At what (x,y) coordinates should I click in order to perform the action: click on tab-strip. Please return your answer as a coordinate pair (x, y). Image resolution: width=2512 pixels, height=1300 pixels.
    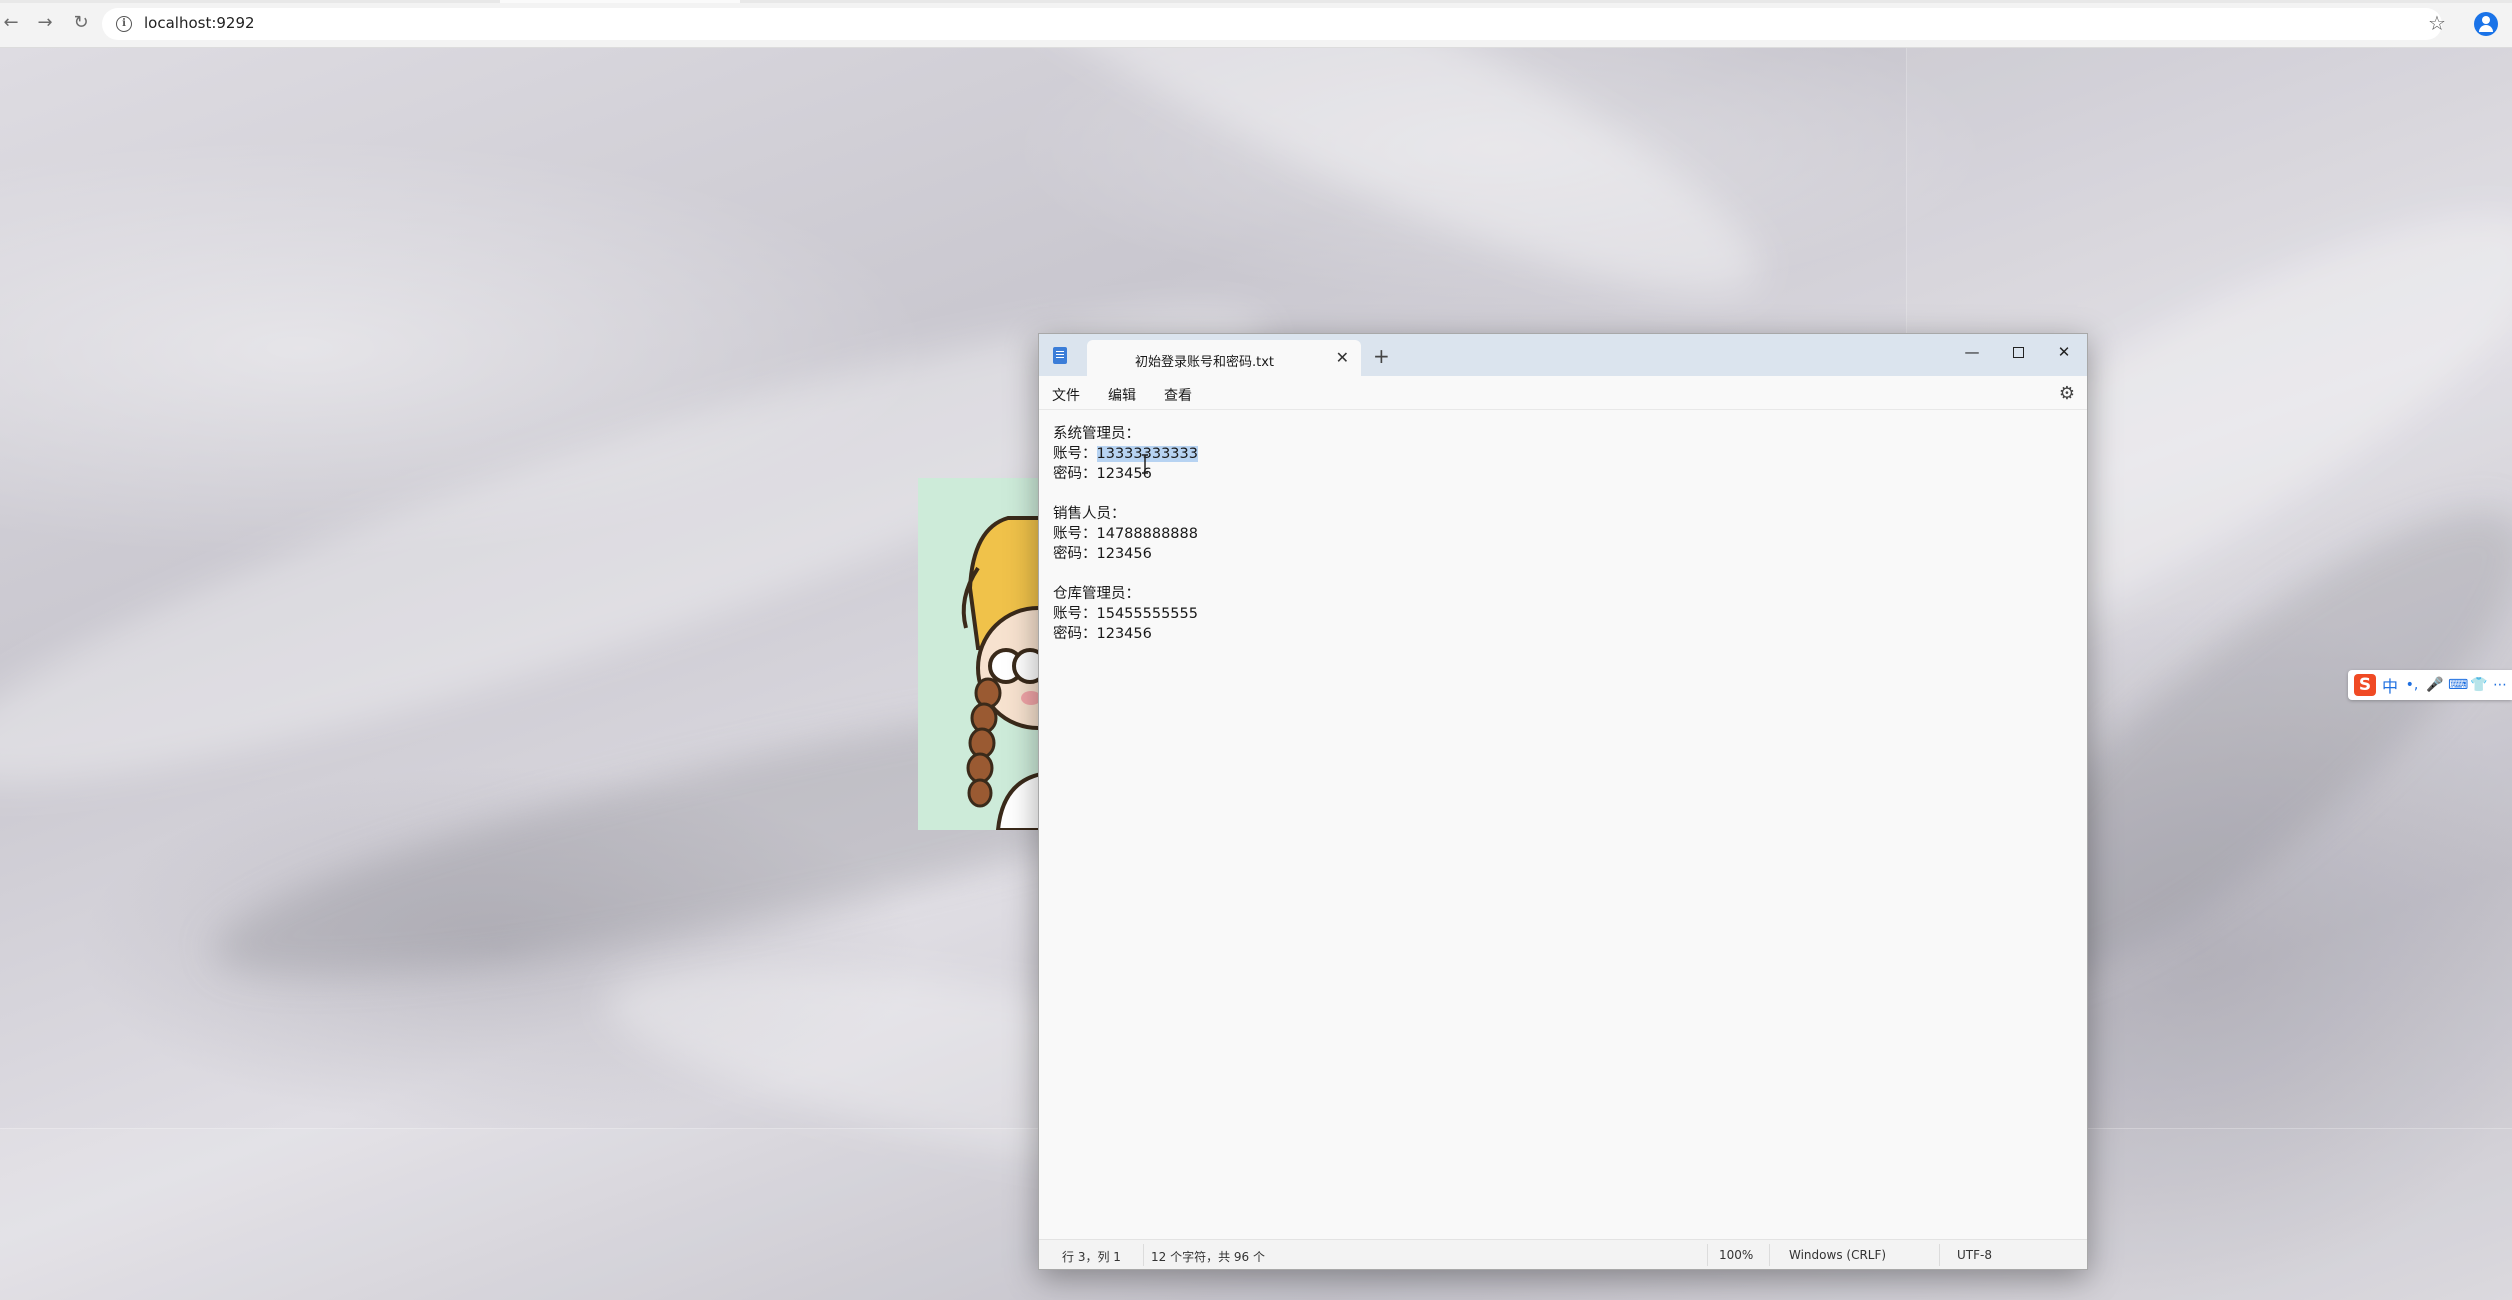
    Looking at the image, I should click on (1256, 1).